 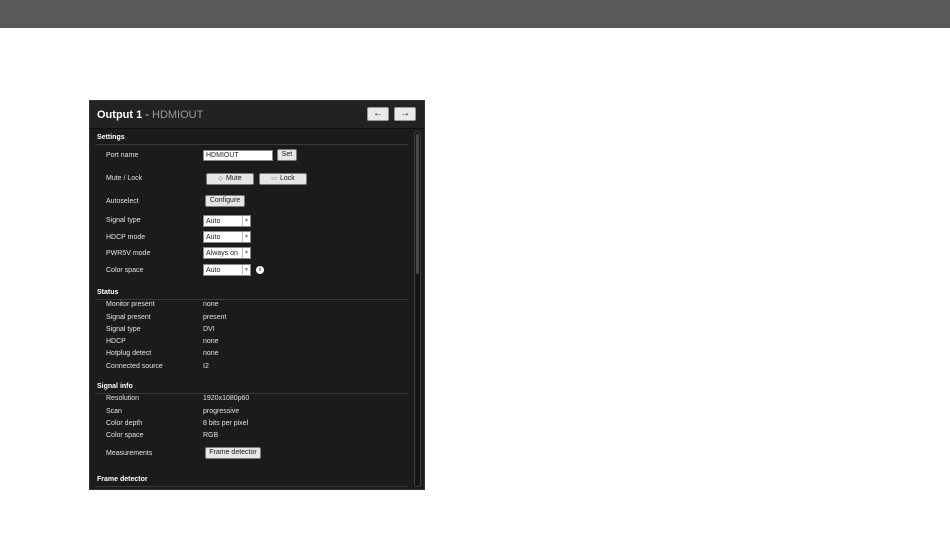 I want to click on top-bar, so click(x=475, y=14).